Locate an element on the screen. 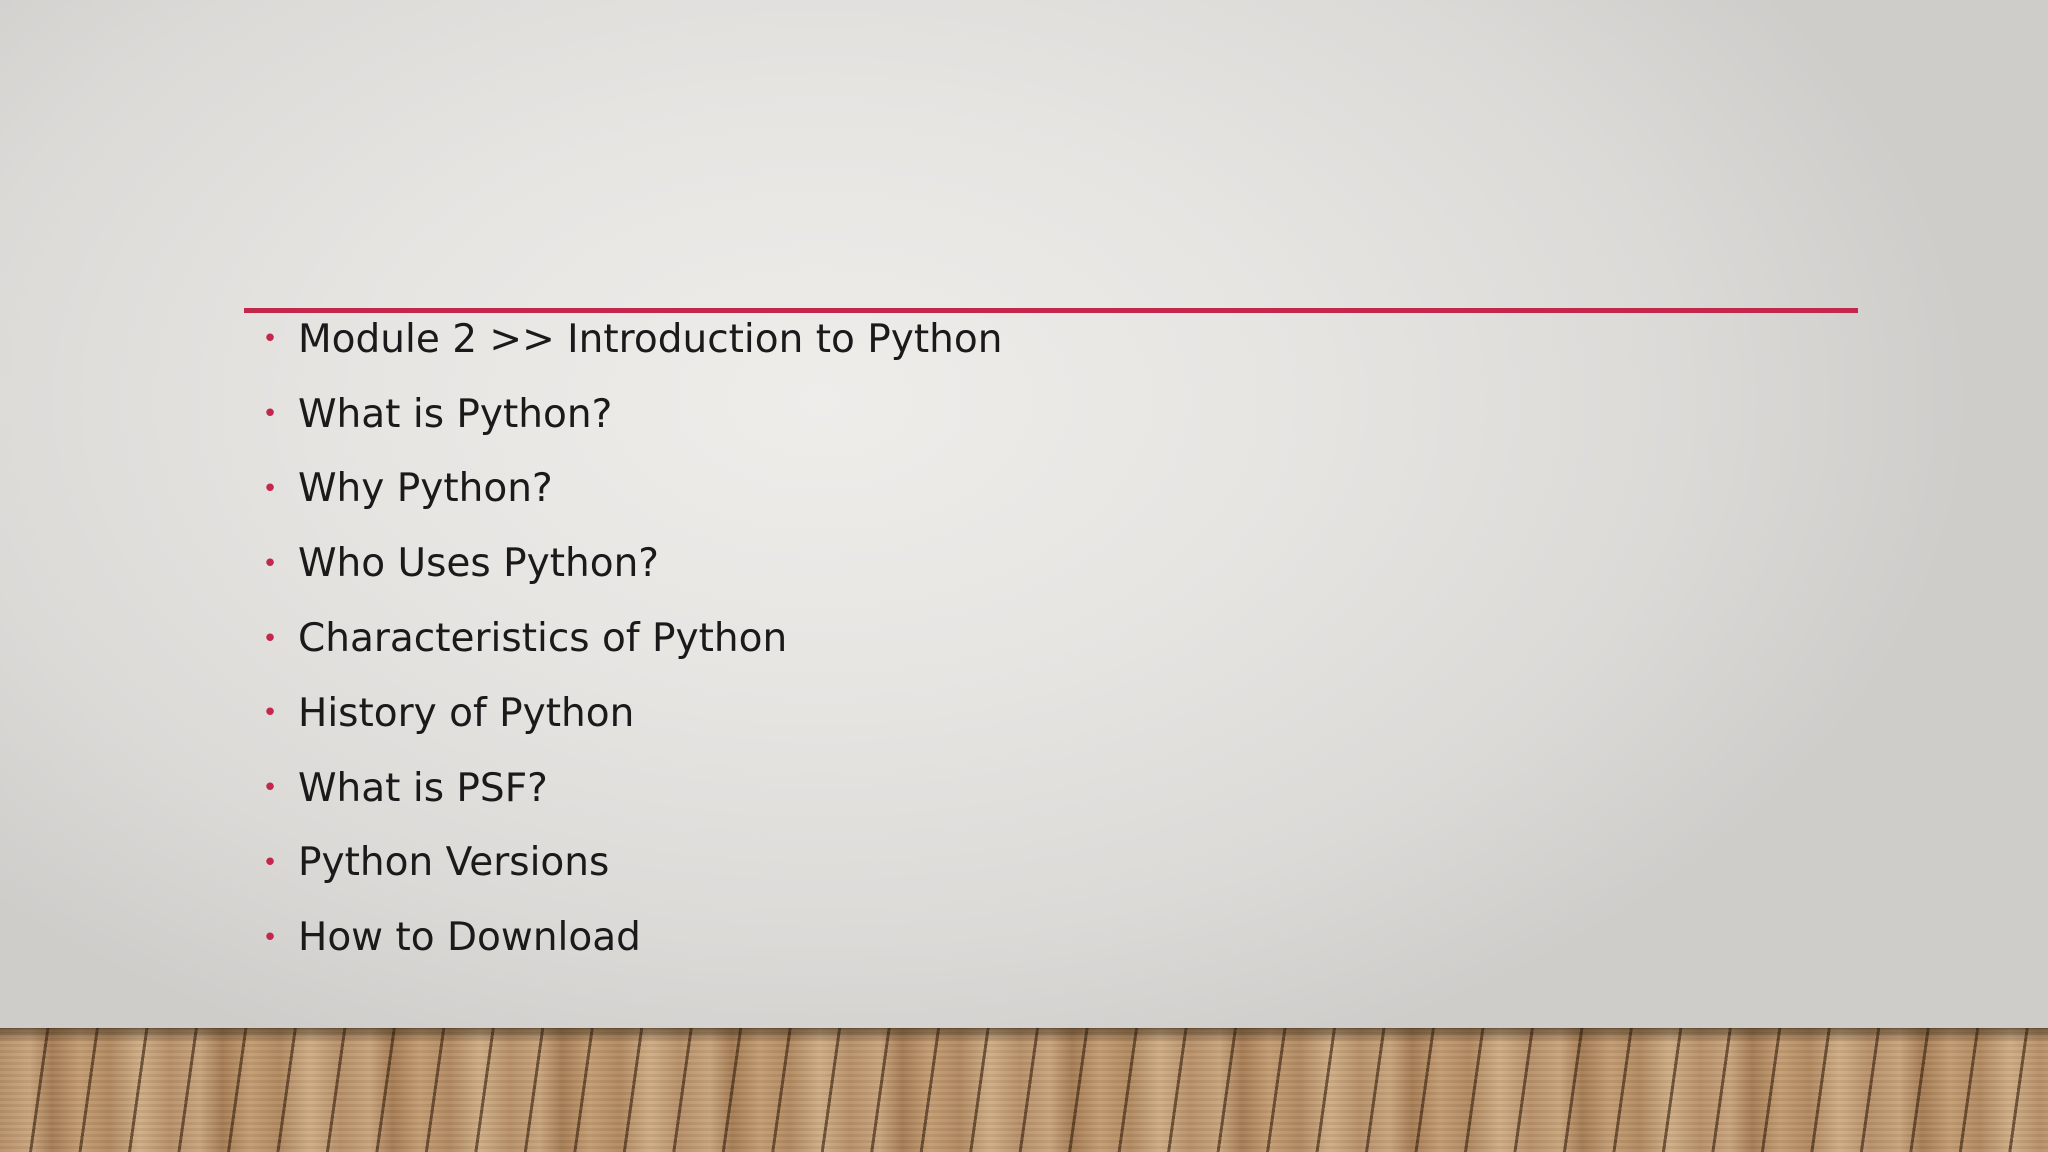  list-item-text: Python Versions is located at coordinates (454, 863).